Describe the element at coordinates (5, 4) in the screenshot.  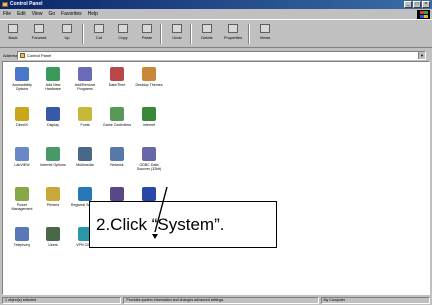
I see `control-panel-icon` at that location.